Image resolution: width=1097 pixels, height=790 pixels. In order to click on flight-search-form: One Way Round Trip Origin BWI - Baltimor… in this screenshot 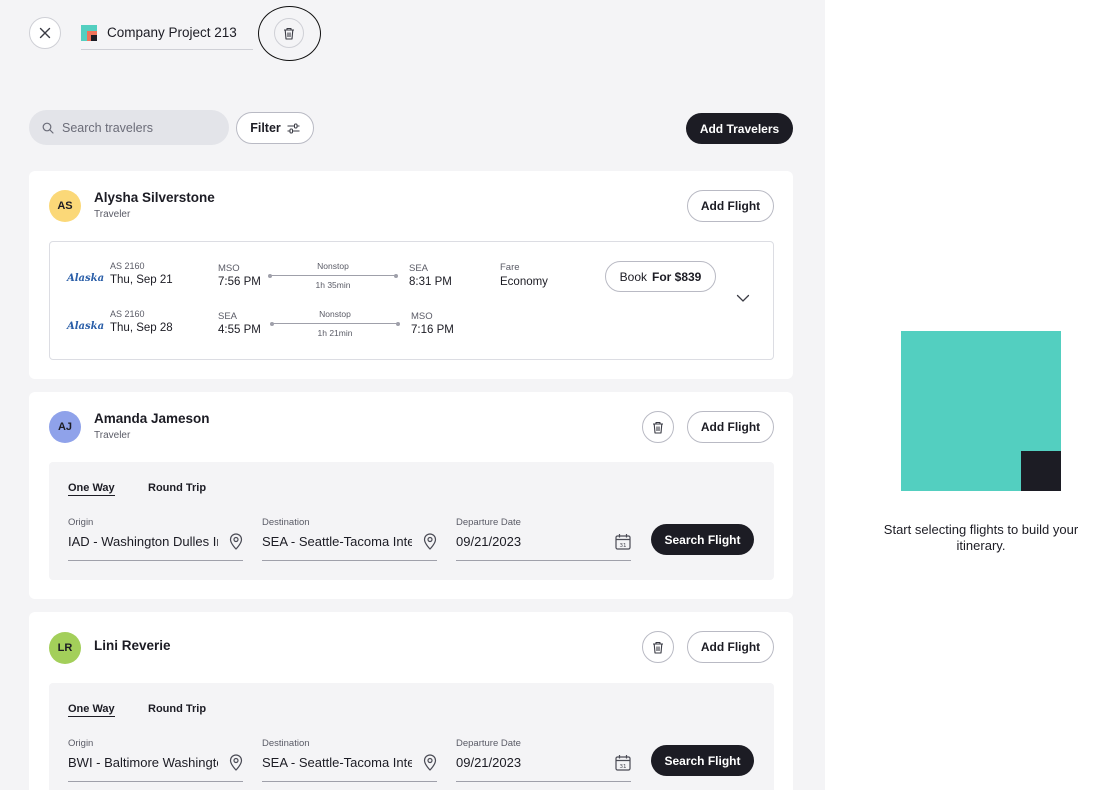, I will do `click(411, 736)`.